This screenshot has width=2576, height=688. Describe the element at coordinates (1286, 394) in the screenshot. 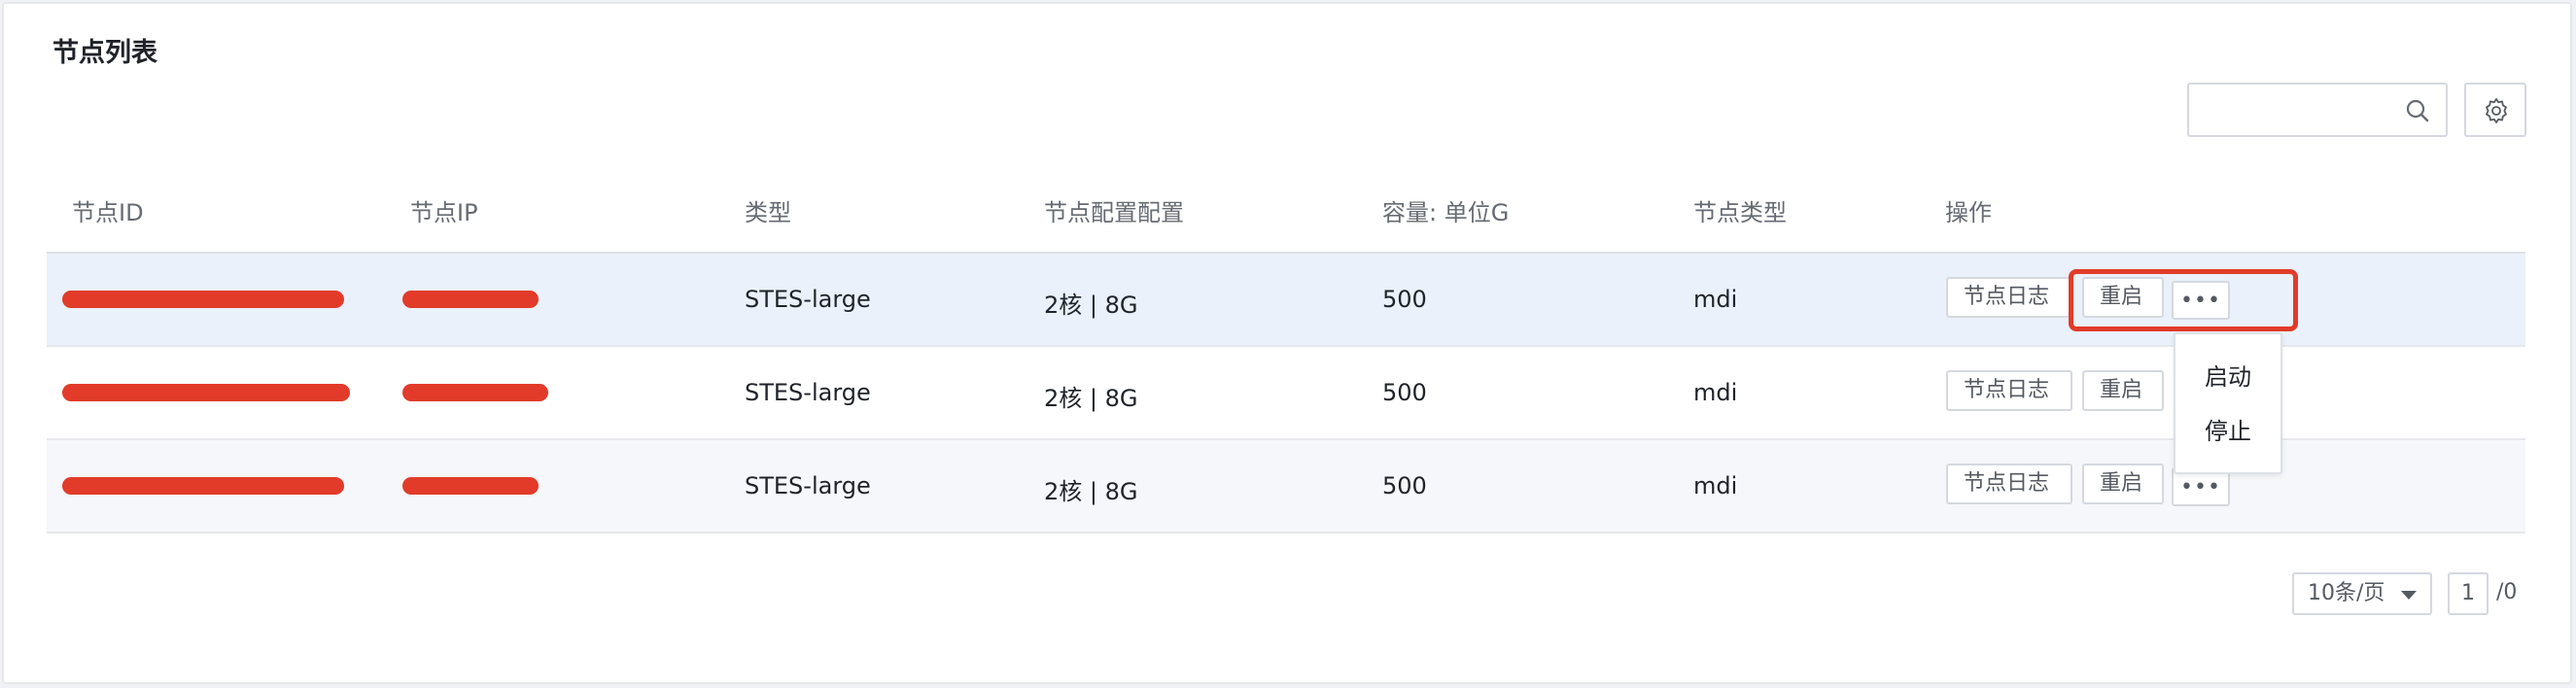

I see `table-row: STES-large 2核 | 8G 500 mdi 节点日志 重启` at that location.